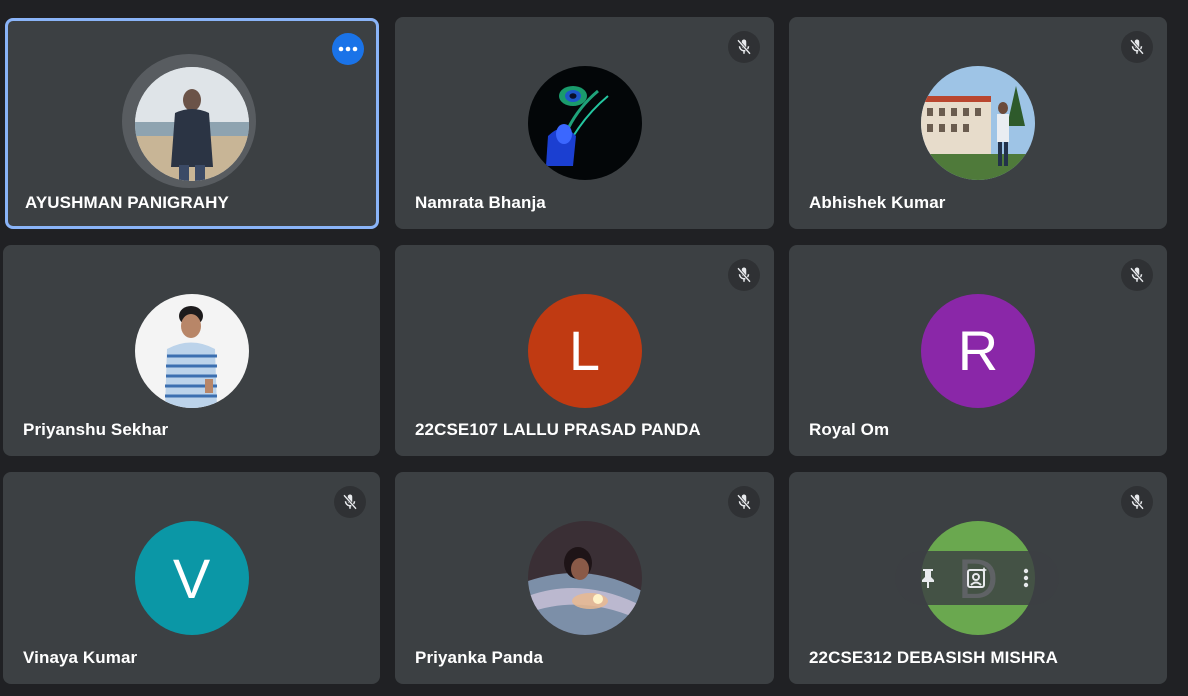  I want to click on participant-tile-priyanshu: Priyanshu Sekhar, so click(191, 350).